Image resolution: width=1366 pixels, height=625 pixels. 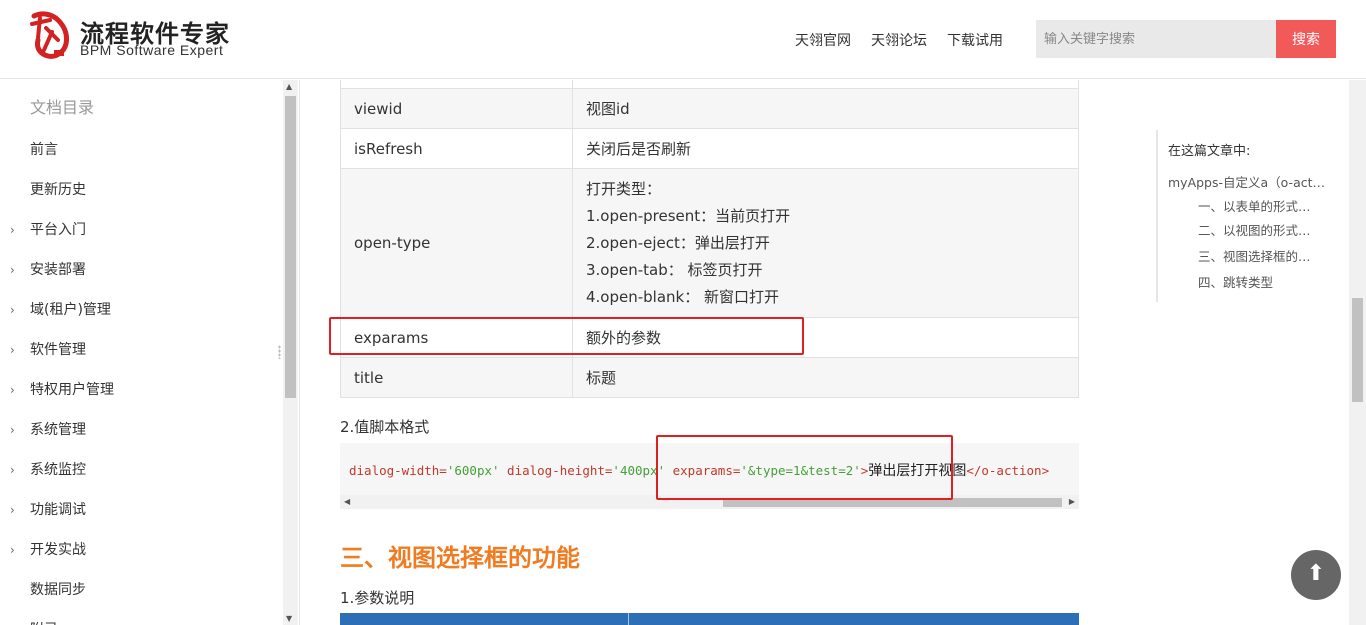 I want to click on param-desc-heading: 1.参数说明, so click(x=377, y=598).